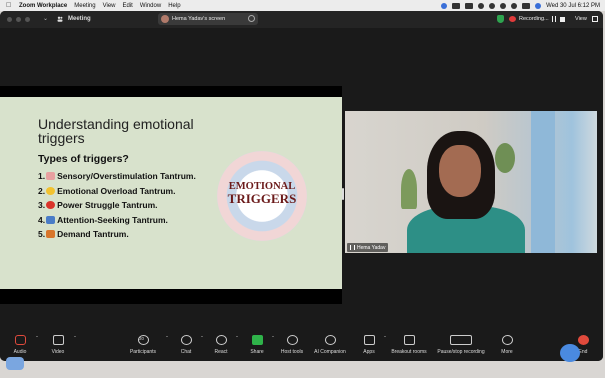 This screenshot has height=378, width=605. I want to click on list-item-text: Power Struggle Tantrum., so click(107, 205).